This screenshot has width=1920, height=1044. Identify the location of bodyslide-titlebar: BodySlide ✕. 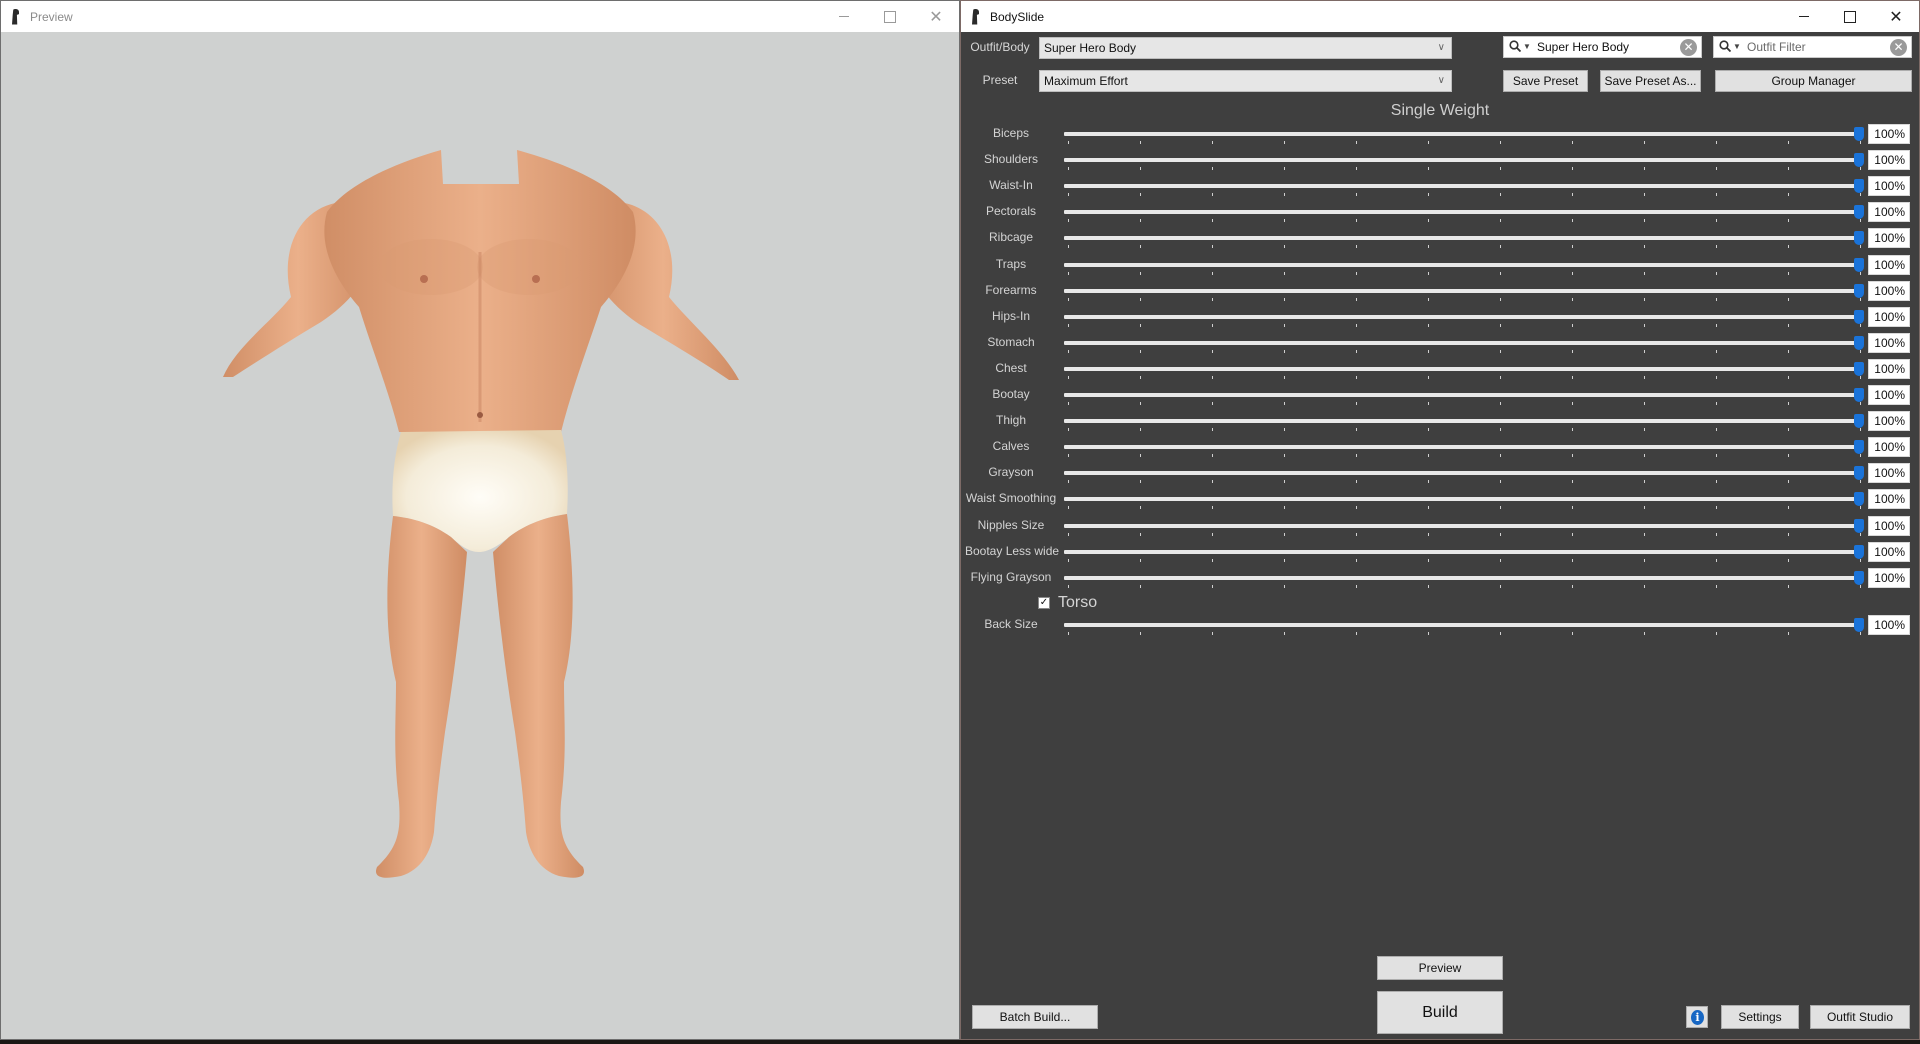
(1440, 16).